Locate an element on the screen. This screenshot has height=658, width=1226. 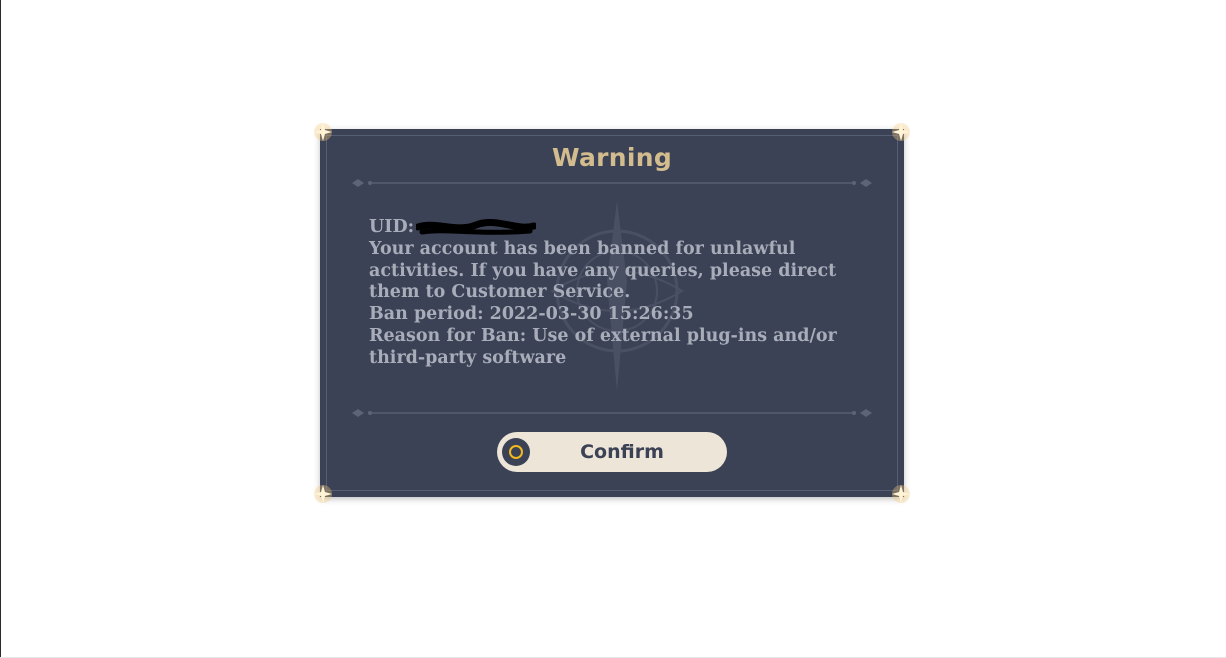
circle-icon is located at coordinates (516, 452).